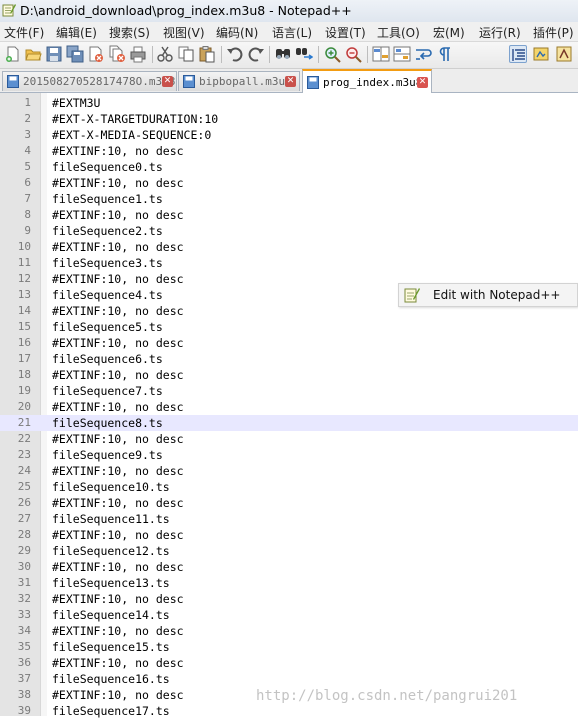  What do you see at coordinates (107, 199) in the screenshot?
I see `line-text: fileSequence1.ts` at bounding box center [107, 199].